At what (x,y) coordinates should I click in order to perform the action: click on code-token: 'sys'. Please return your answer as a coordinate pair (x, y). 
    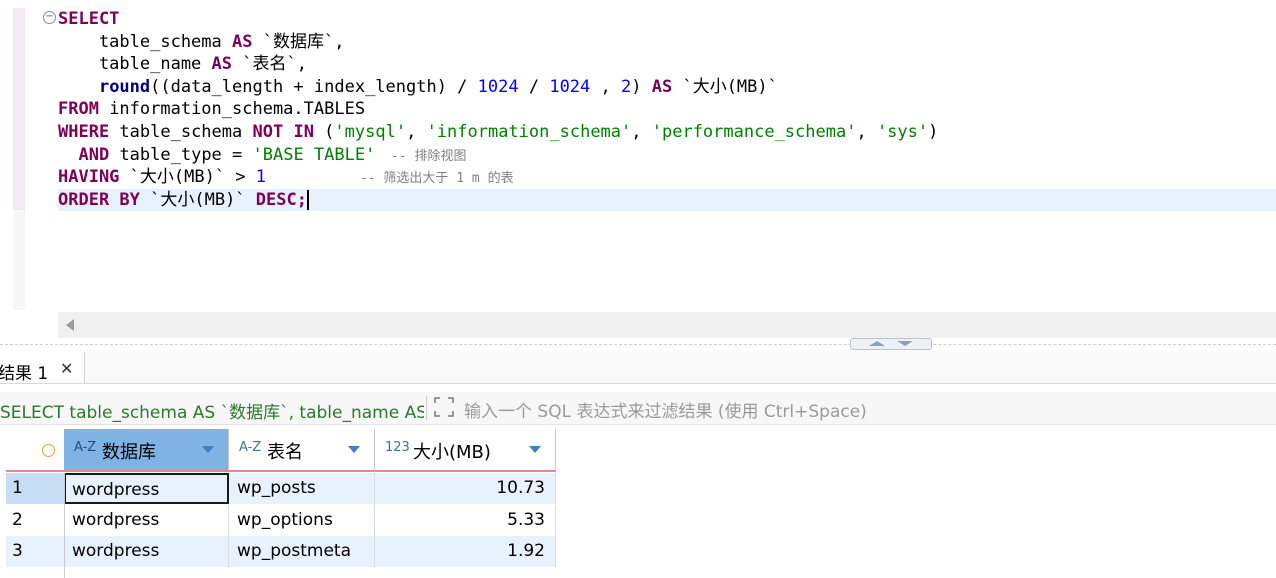
    Looking at the image, I should click on (902, 131).